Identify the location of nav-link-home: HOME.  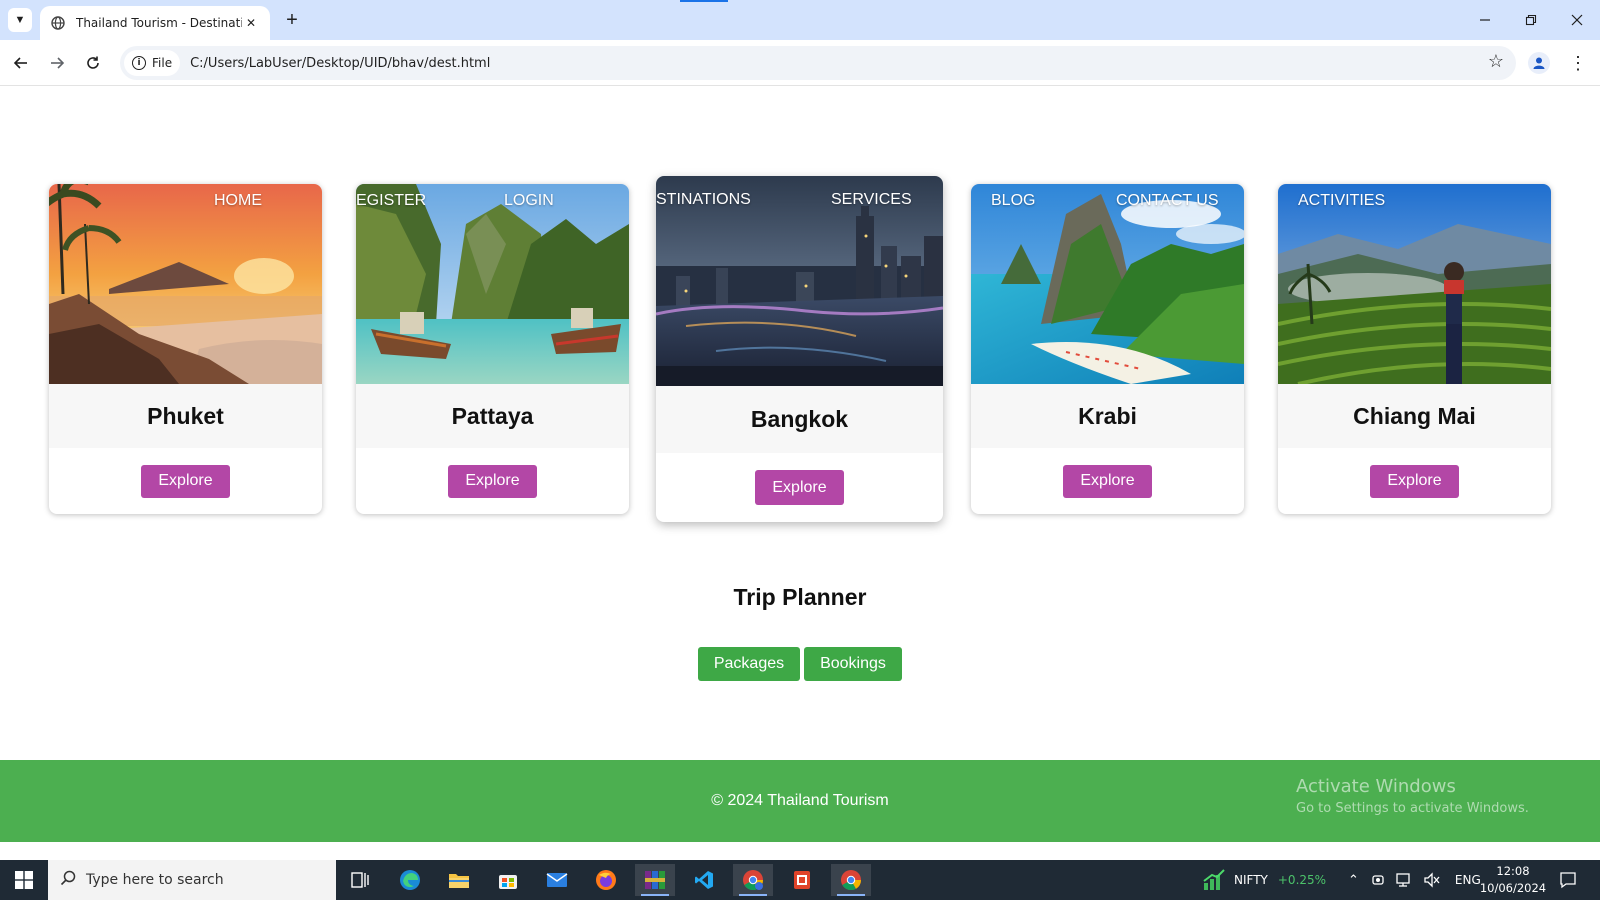
(238, 201).